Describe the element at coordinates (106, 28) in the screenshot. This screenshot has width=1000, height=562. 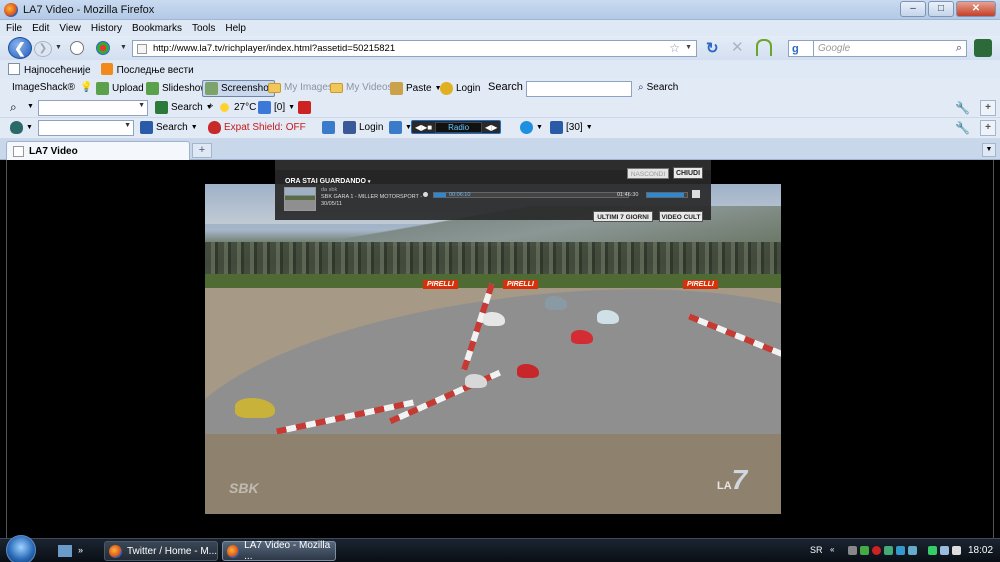
I see `menu-history: History` at that location.